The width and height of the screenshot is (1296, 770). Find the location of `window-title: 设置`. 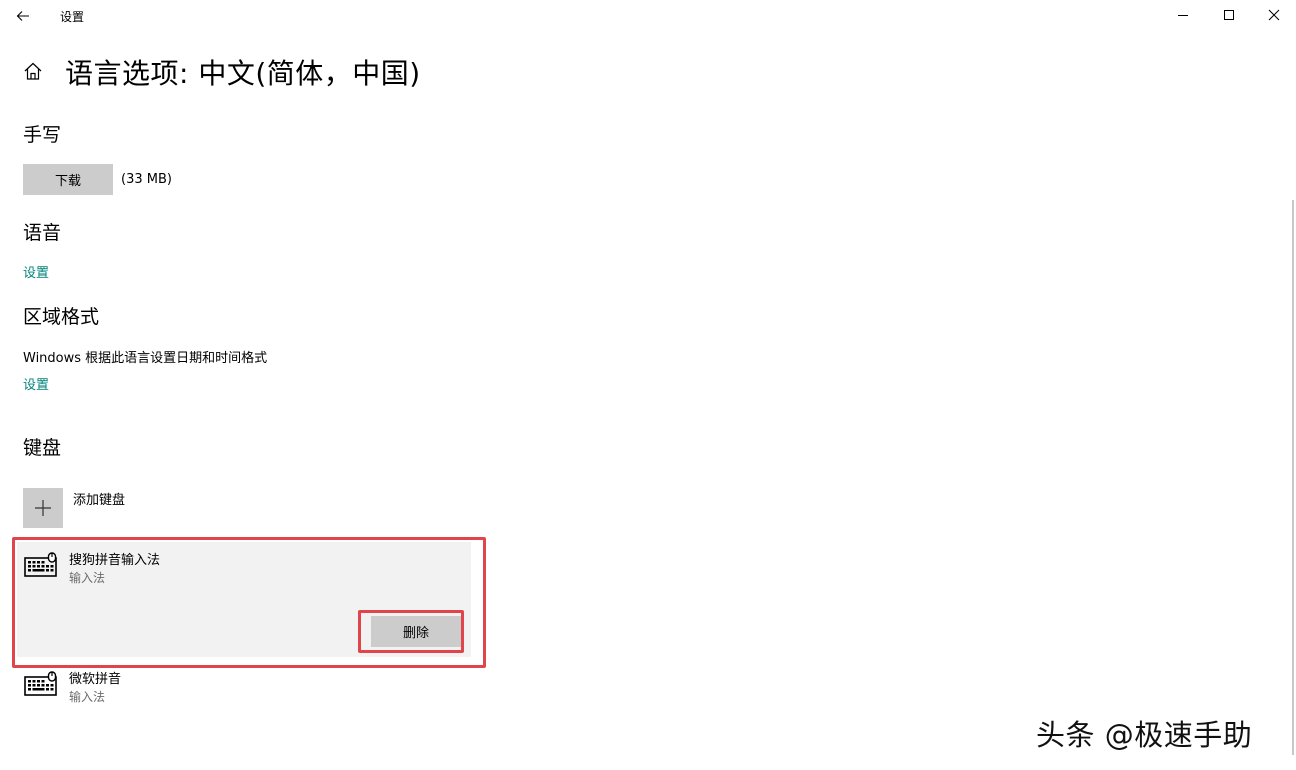

window-title: 设置 is located at coordinates (72, 17).